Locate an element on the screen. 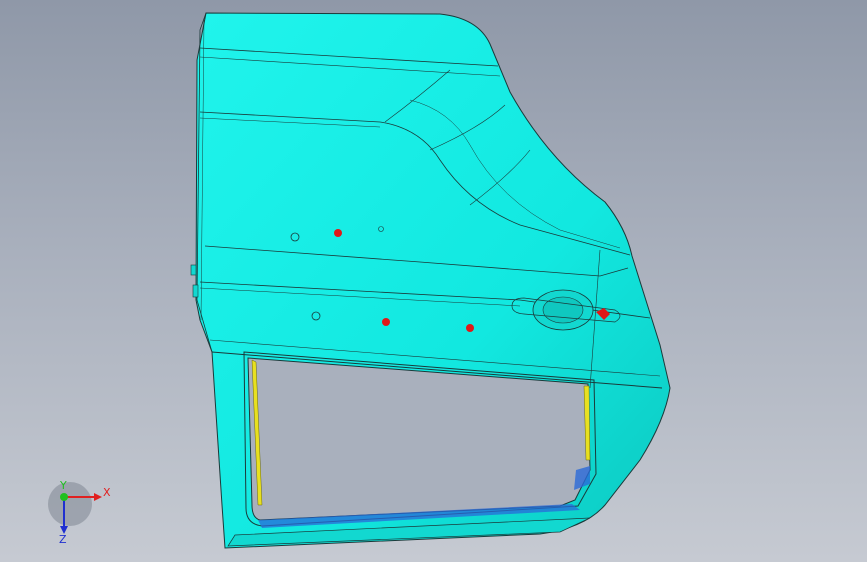 This screenshot has height=562, width=867. triad-shadow is located at coordinates (70, 504).